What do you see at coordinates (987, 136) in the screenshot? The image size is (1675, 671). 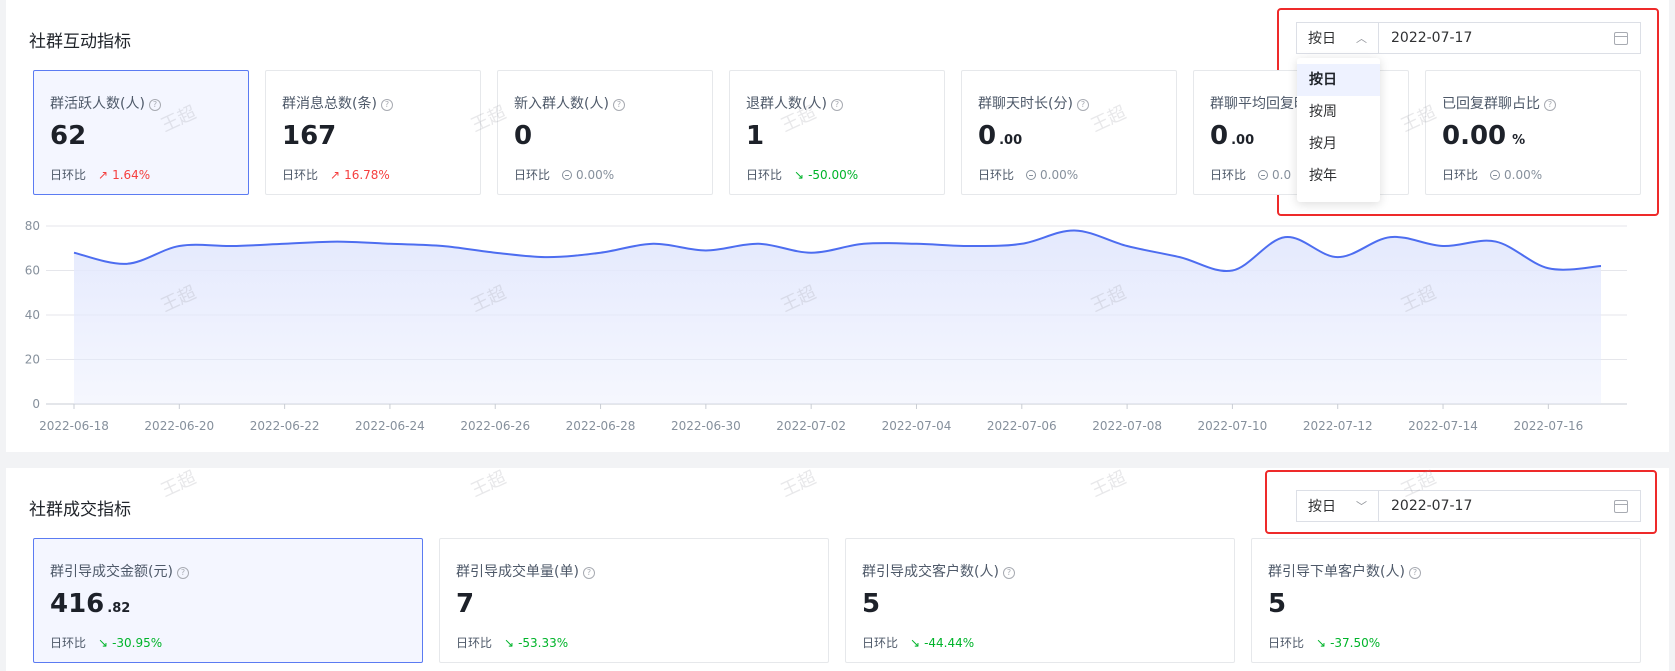 I see `metric-value-int: 0` at bounding box center [987, 136].